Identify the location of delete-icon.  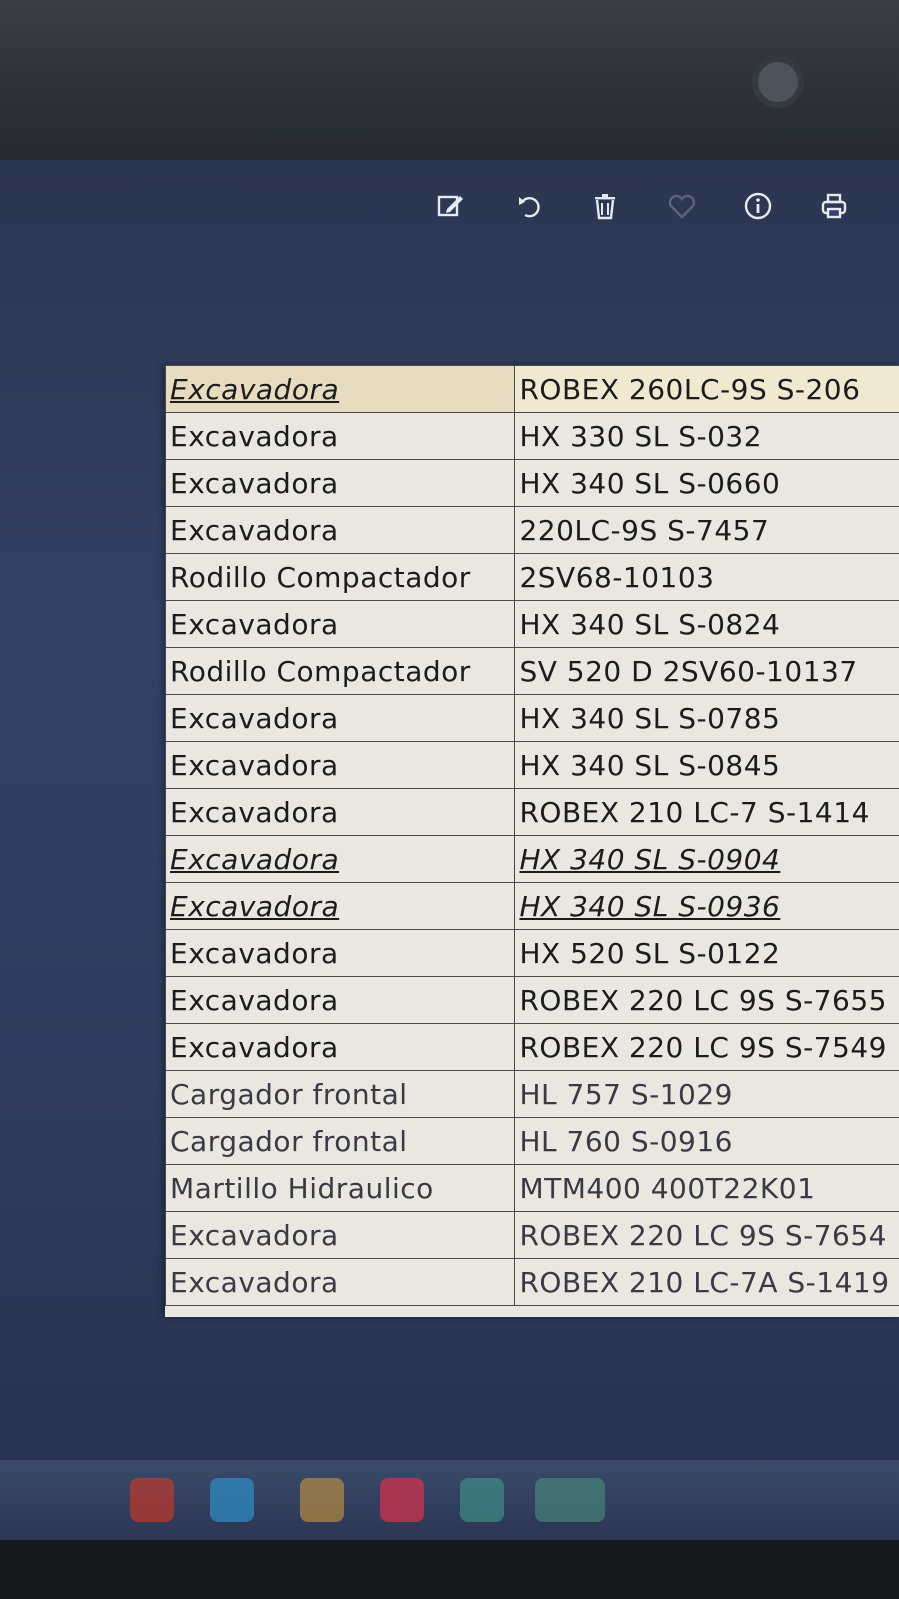
(605, 206).